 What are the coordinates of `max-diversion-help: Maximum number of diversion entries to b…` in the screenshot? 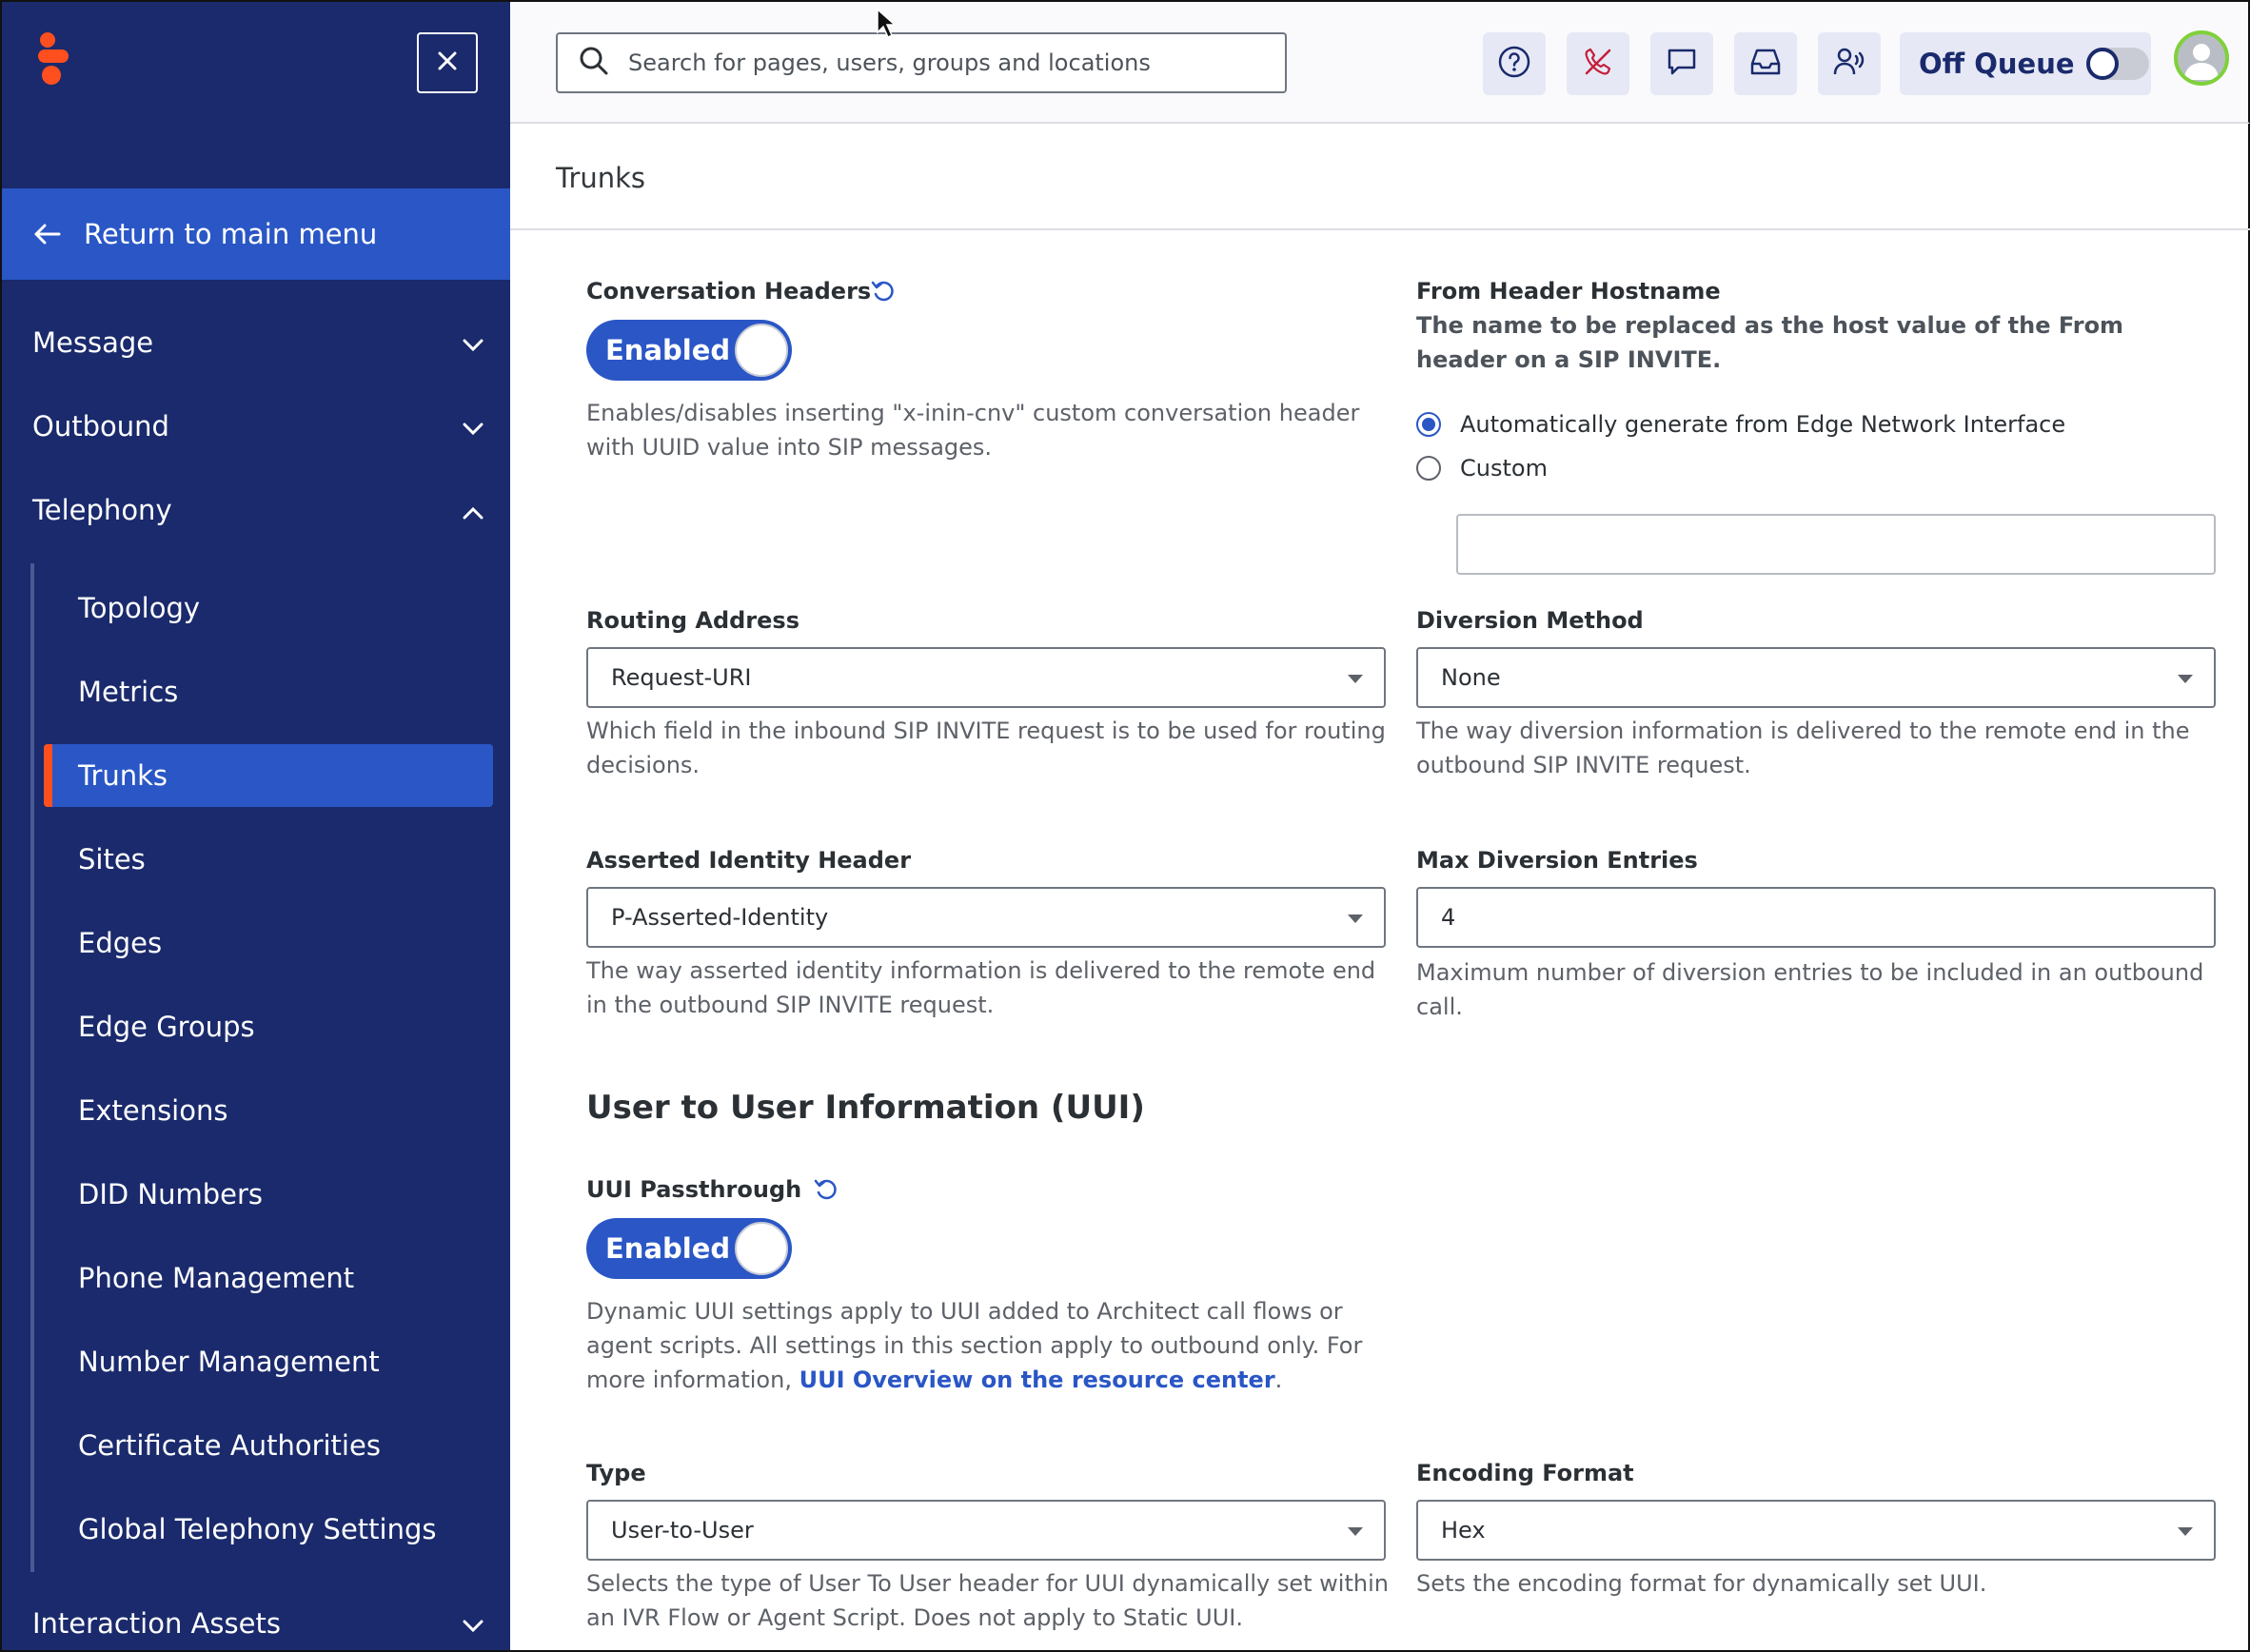 It's located at (1810, 990).